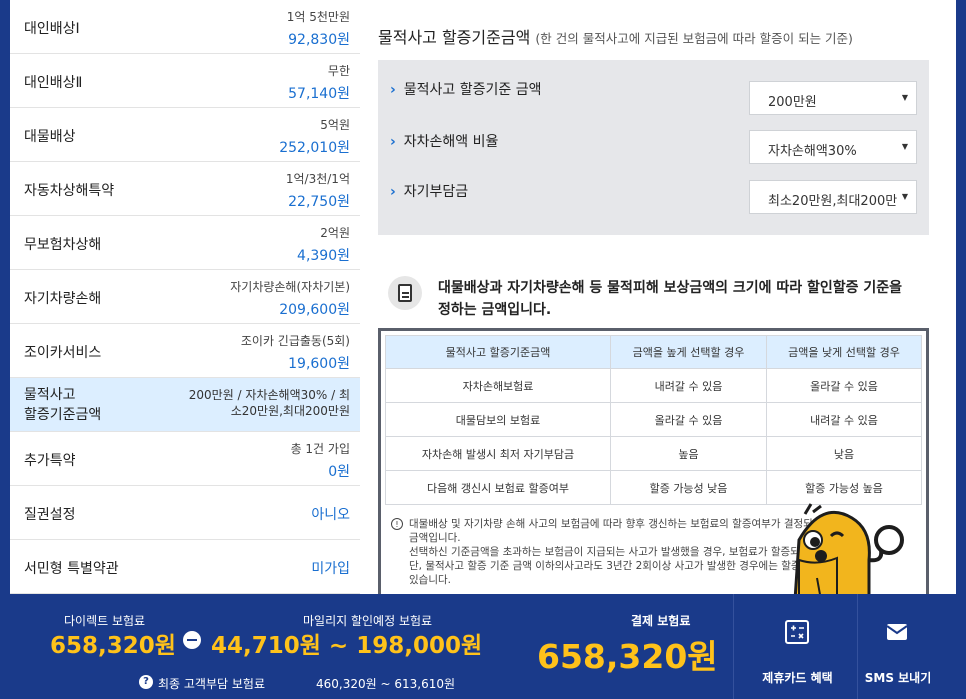 Image resolution: width=966 pixels, height=699 pixels. Describe the element at coordinates (688, 352) in the screenshot. I see `table-header: 금액을 높게 선택할 경우` at that location.